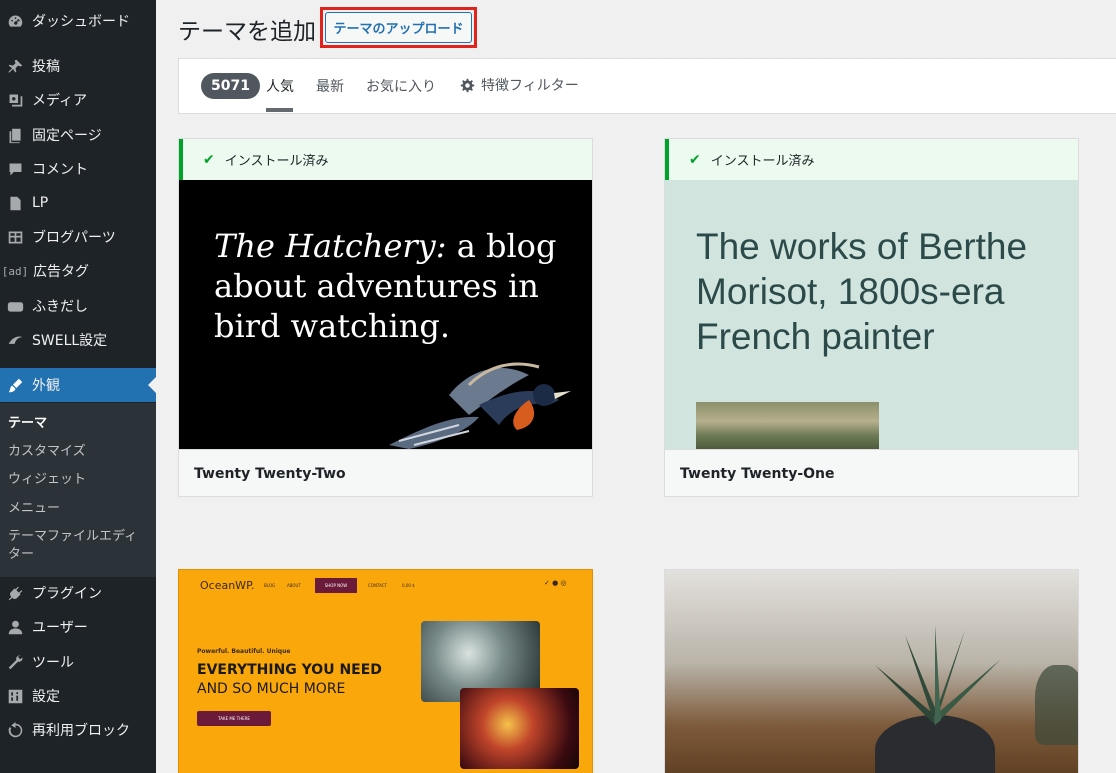 Image resolution: width=1116 pixels, height=773 pixels. I want to click on bird-illustration, so click(480, 405).